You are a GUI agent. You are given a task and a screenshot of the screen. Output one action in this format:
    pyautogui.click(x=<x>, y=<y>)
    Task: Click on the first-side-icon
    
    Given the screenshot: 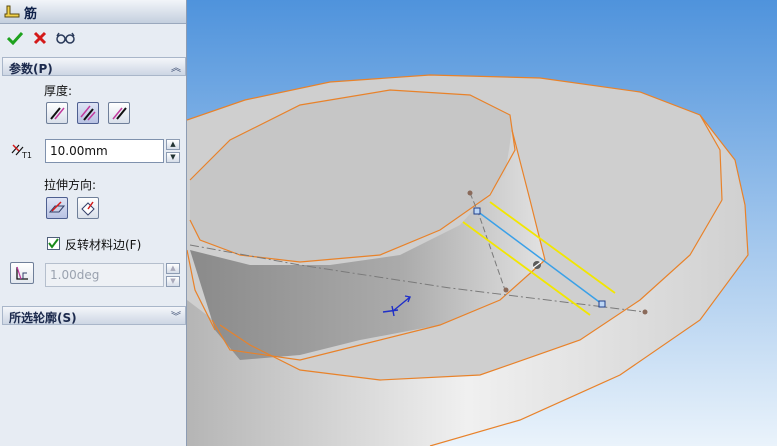 What is the action you would take?
    pyautogui.click(x=57, y=113)
    